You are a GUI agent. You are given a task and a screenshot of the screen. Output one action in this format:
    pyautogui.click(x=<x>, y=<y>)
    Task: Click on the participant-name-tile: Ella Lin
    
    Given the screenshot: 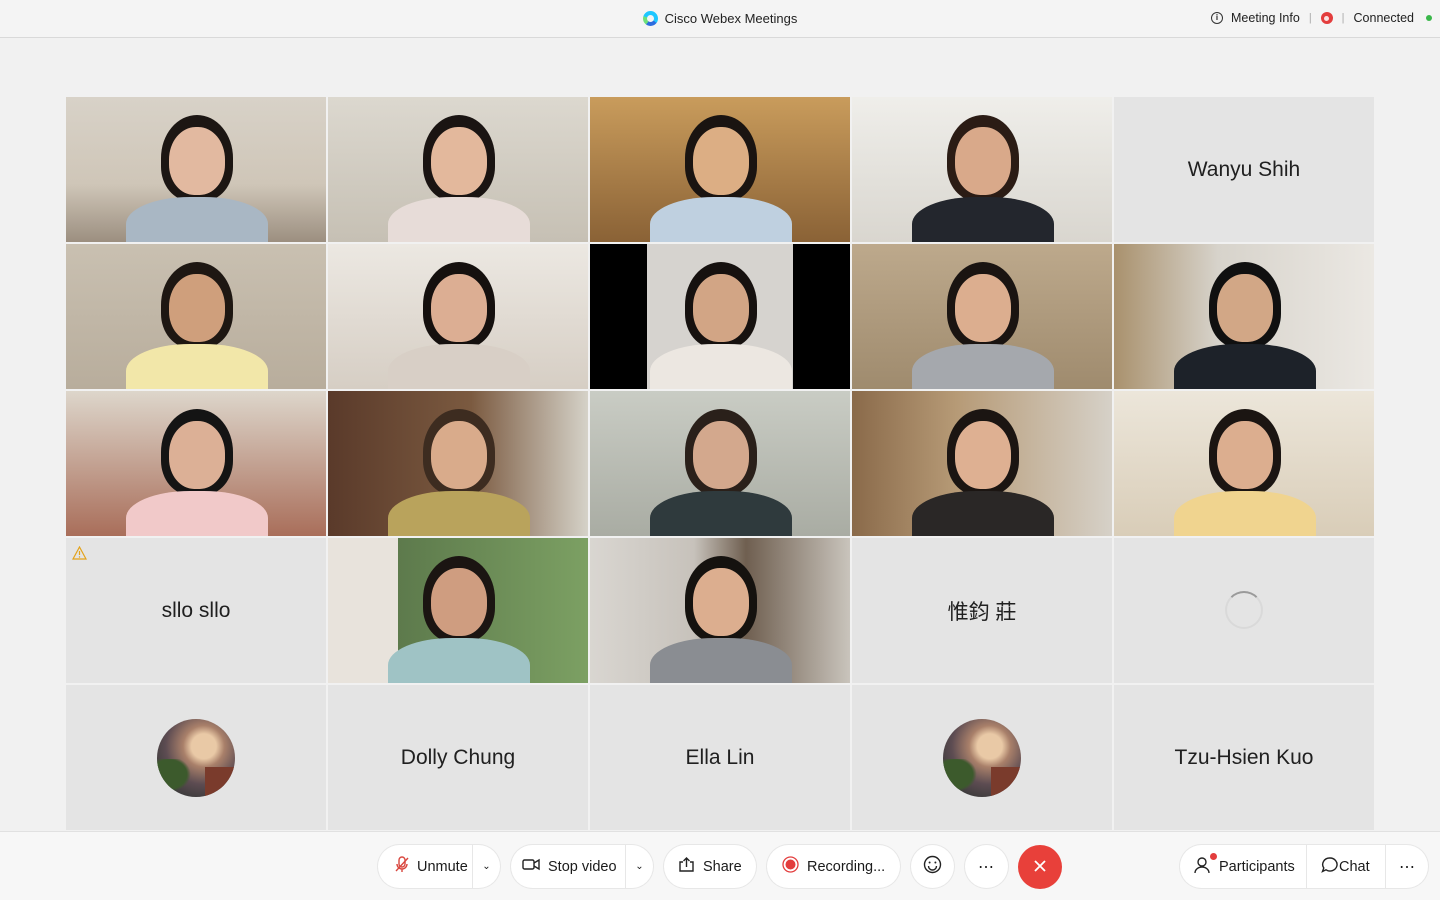 What is the action you would take?
    pyautogui.click(x=720, y=757)
    